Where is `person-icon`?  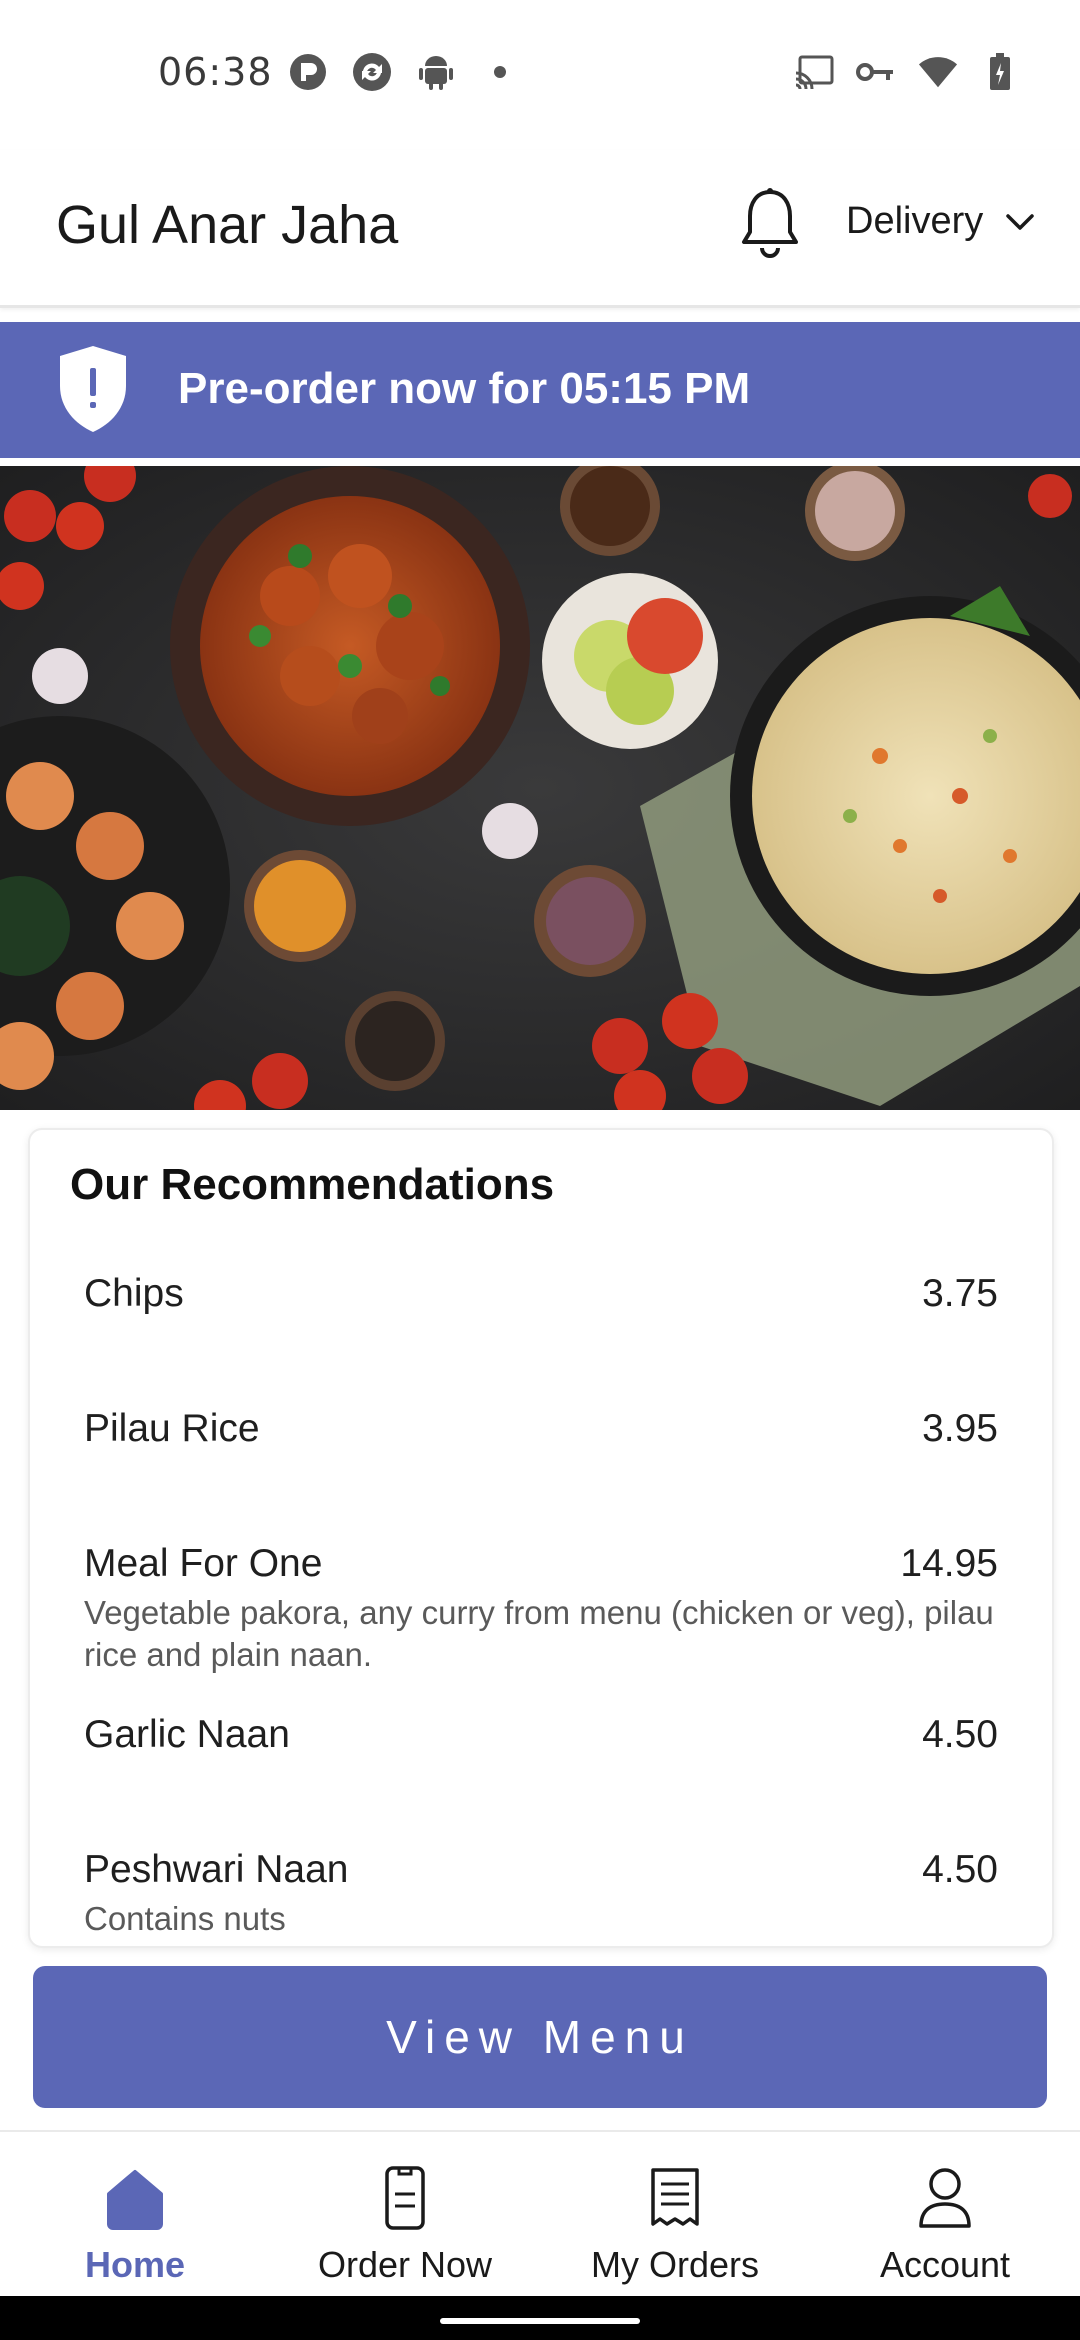
person-icon is located at coordinates (945, 2198).